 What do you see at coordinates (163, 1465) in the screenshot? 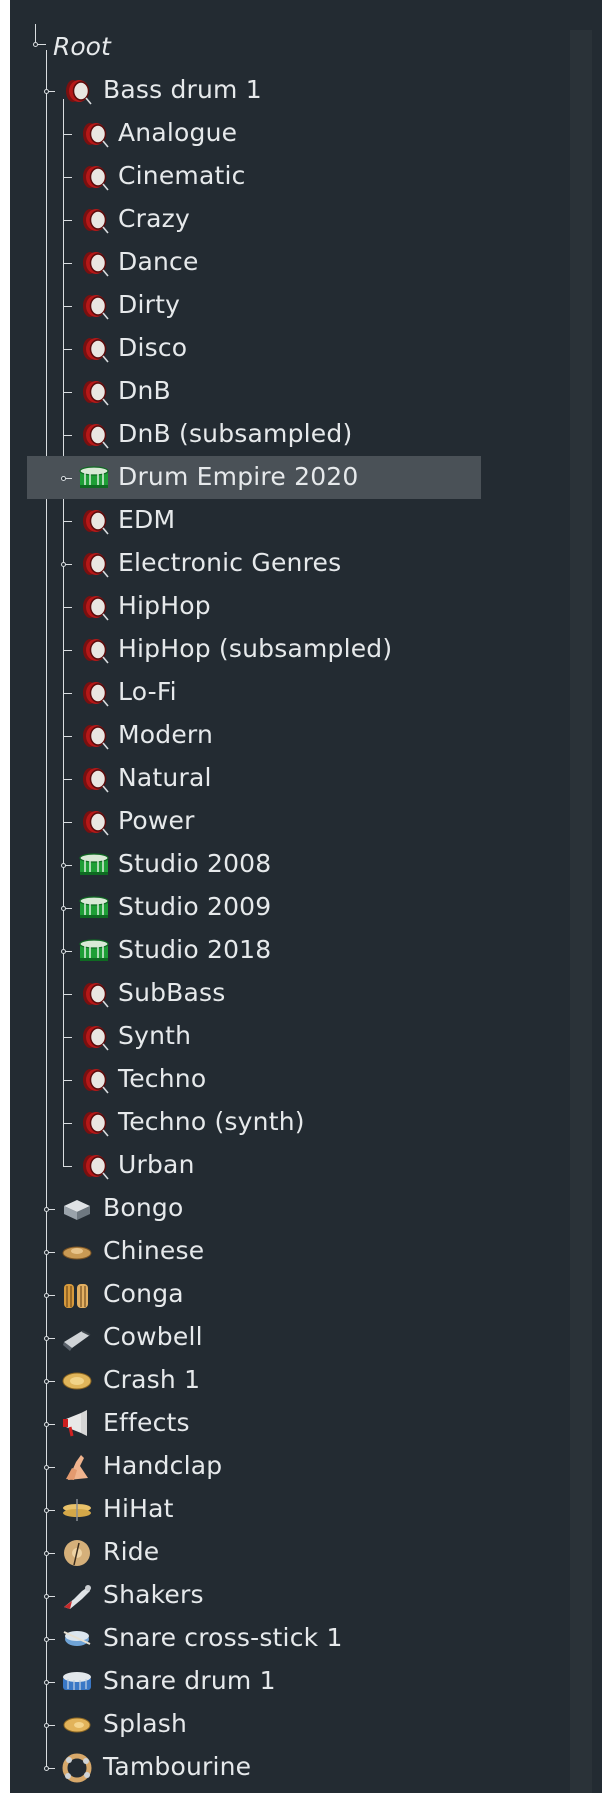
I see `tree-item-label: Handclap` at bounding box center [163, 1465].